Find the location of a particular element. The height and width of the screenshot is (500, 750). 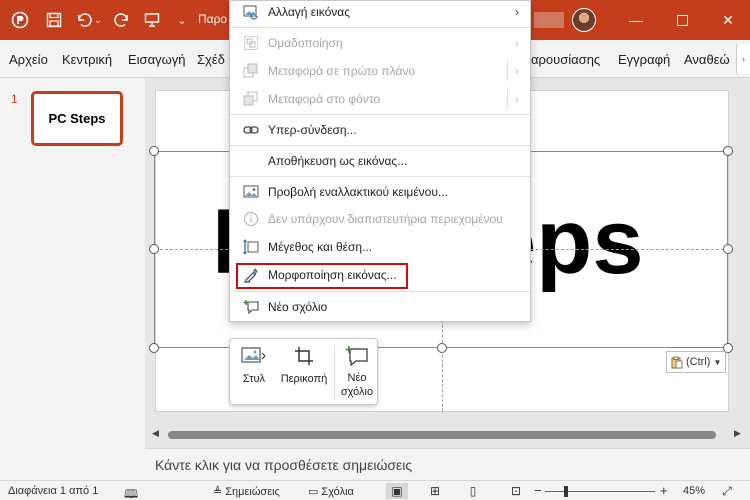

tab-home: Κεντρική is located at coordinates (87, 59).